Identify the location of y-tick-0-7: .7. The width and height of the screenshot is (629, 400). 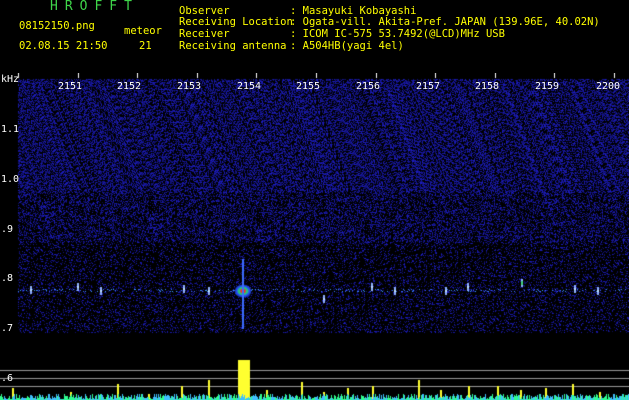
(7, 328).